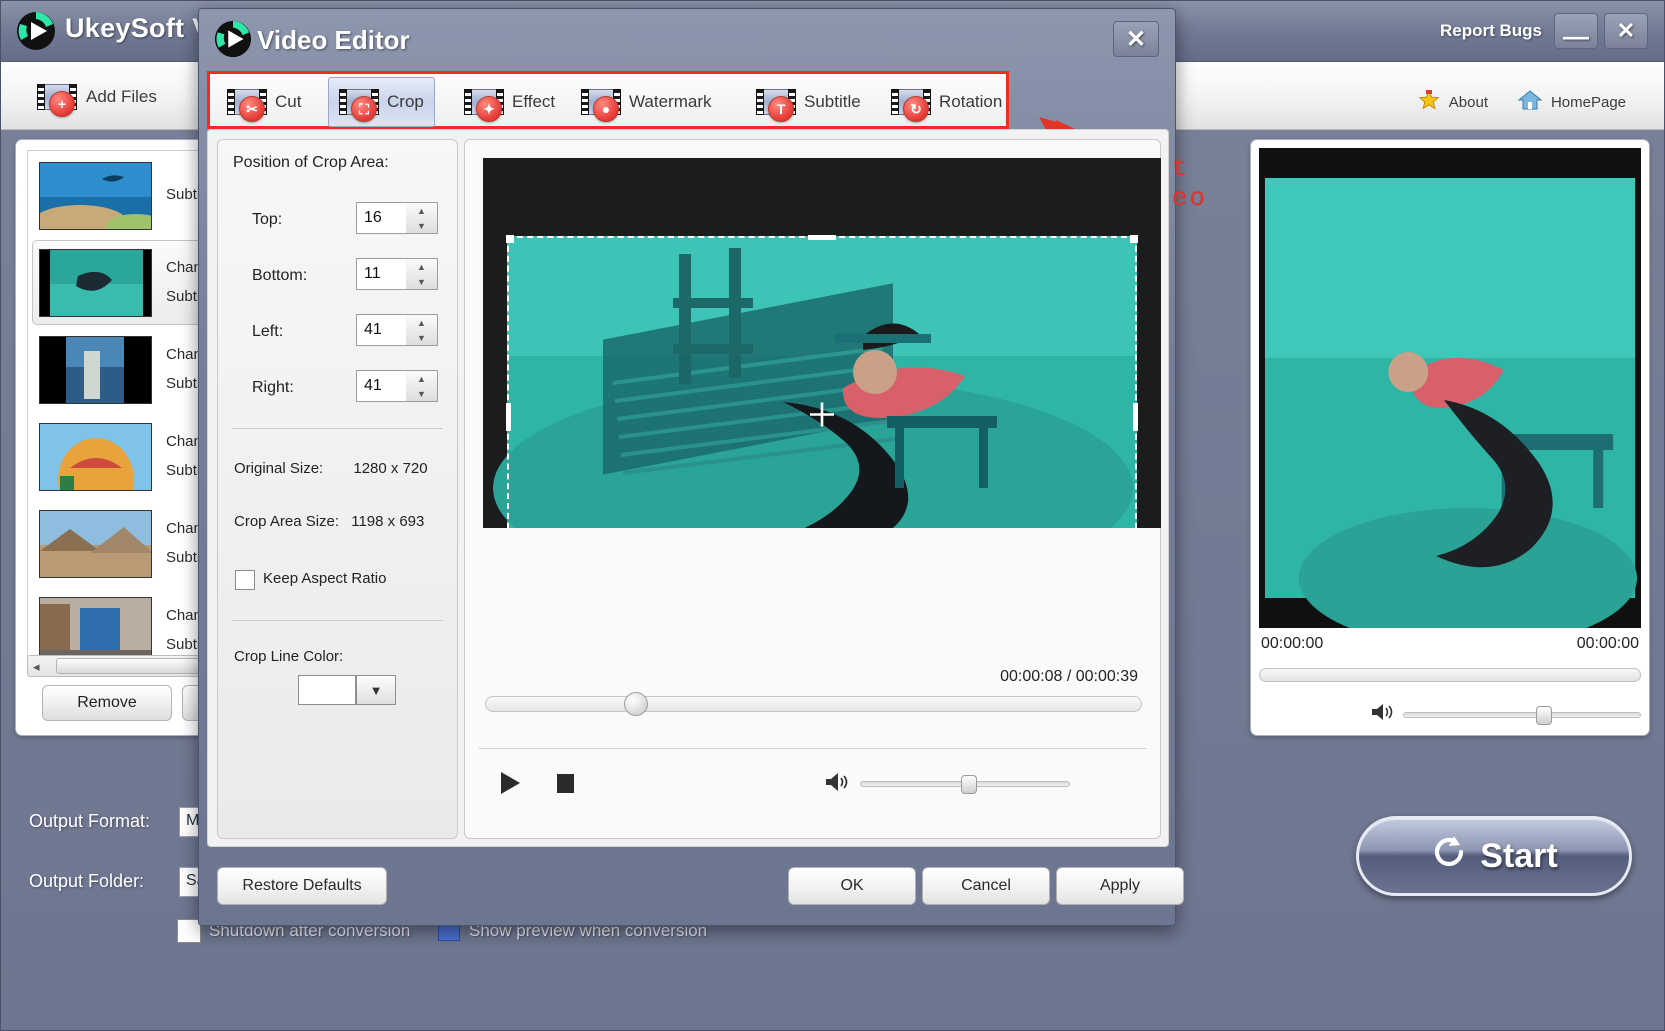 The height and width of the screenshot is (1031, 1665). I want to click on player-time-readout: 00:00:08 / 00:00:39, so click(1069, 676).